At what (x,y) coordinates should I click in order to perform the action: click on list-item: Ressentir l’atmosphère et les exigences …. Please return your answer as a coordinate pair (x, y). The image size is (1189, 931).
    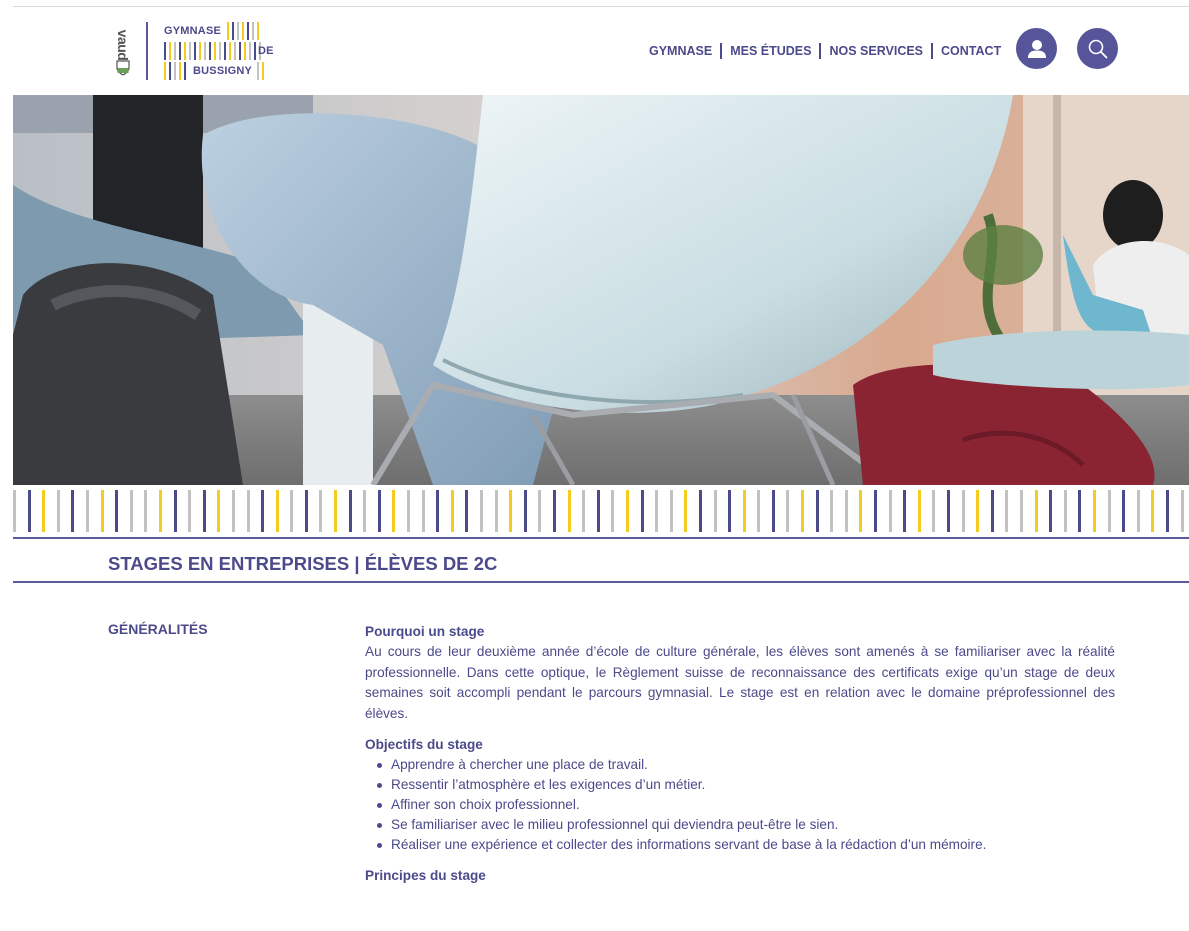
    Looking at the image, I should click on (740, 785).